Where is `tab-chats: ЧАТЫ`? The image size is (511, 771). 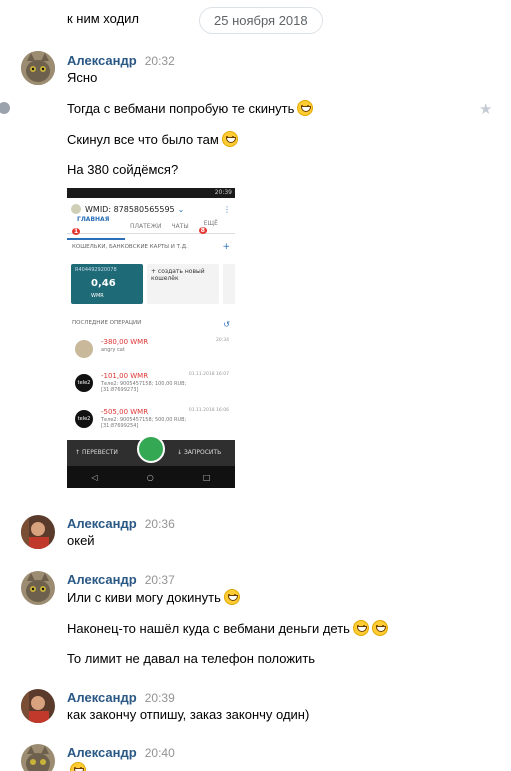
tab-chats: ЧАТЫ is located at coordinates (180, 226).